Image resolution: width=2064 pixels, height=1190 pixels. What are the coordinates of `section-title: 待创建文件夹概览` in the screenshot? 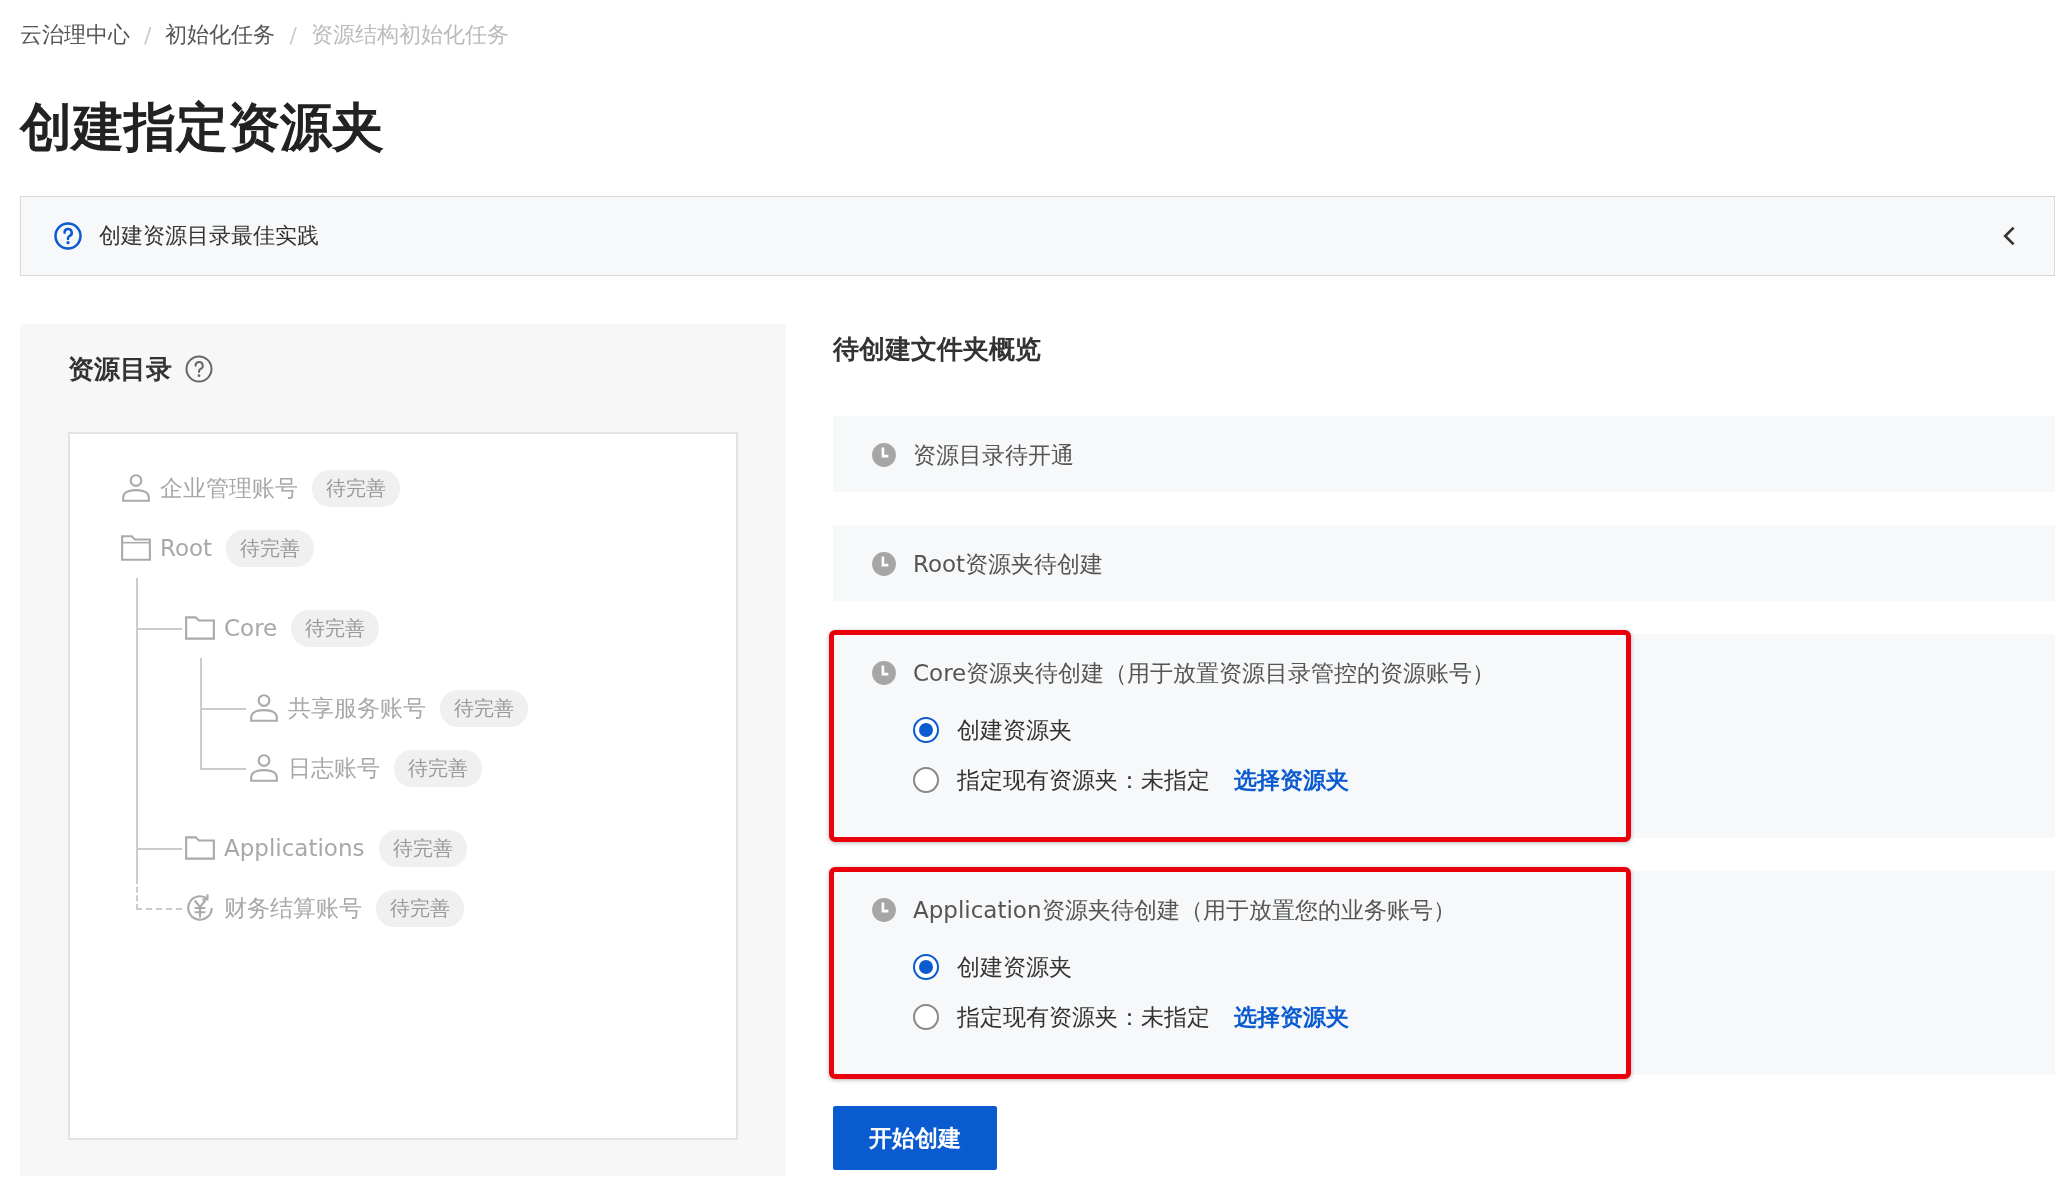 It's located at (937, 349).